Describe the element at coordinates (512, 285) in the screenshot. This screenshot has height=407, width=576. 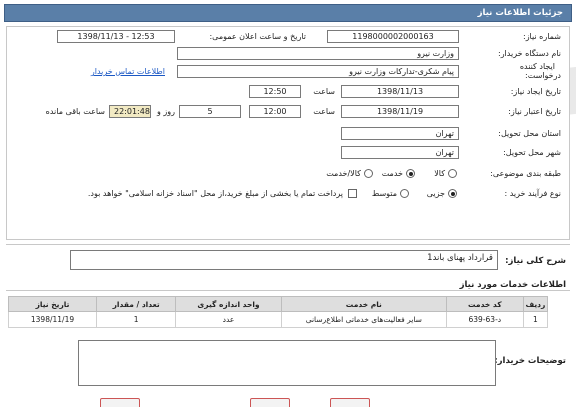
I see `services-section-title: اطلاعات خدمات مورد نیاز` at that location.